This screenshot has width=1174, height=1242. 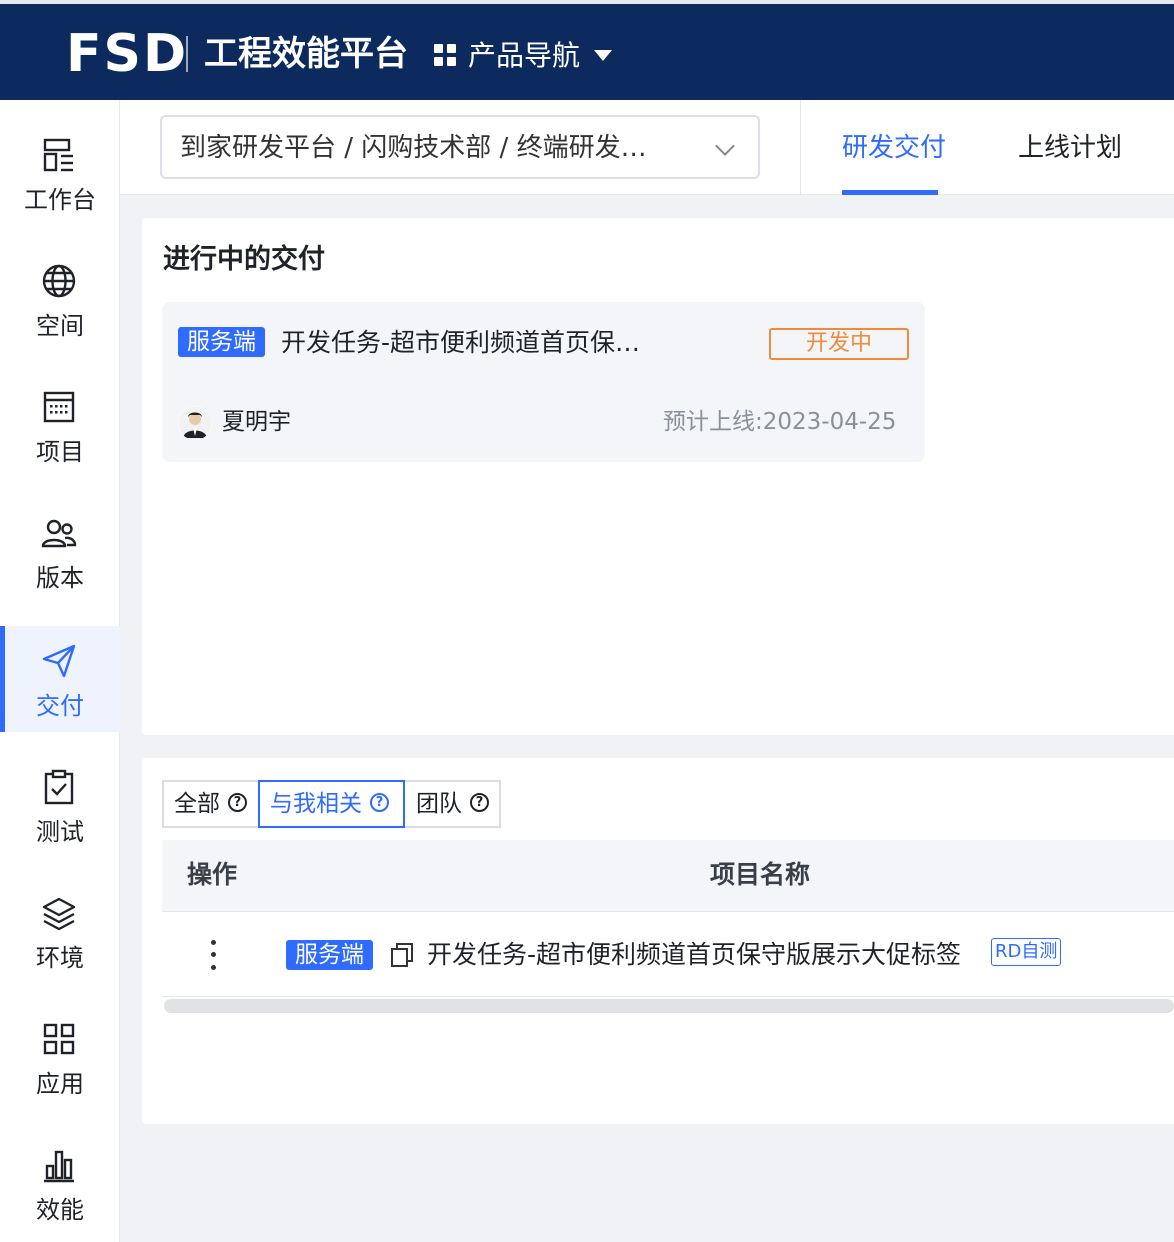 What do you see at coordinates (256, 422) in the screenshot?
I see `owner-name: 夏明宇` at bounding box center [256, 422].